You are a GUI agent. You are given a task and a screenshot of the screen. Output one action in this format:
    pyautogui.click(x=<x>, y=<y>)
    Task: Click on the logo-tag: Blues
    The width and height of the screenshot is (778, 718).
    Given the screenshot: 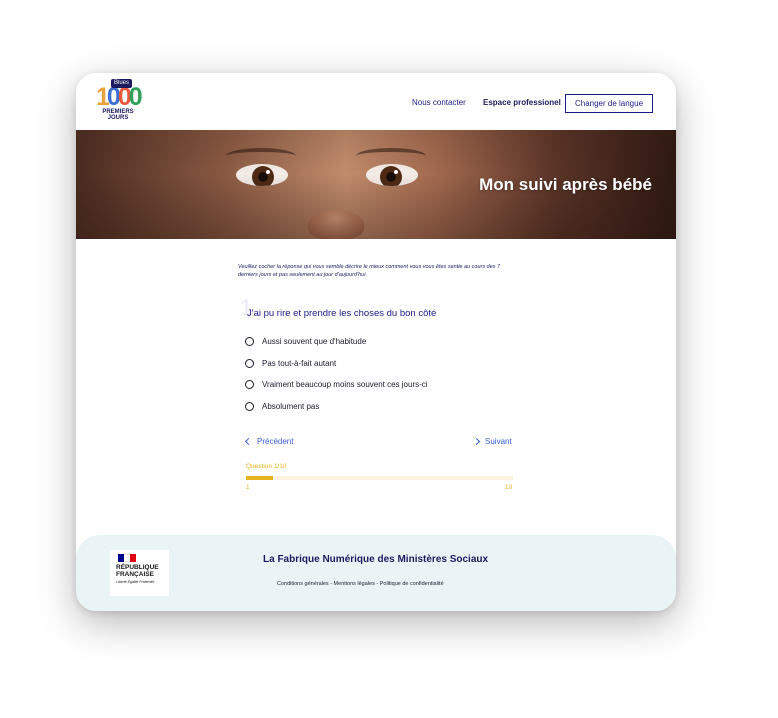 What is the action you would take?
    pyautogui.click(x=122, y=83)
    